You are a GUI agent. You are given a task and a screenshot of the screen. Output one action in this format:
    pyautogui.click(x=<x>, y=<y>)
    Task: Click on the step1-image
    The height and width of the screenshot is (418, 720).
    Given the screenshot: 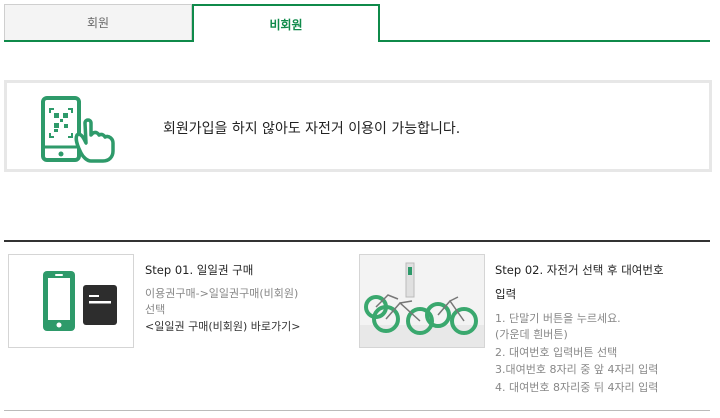 What is the action you would take?
    pyautogui.click(x=71, y=301)
    